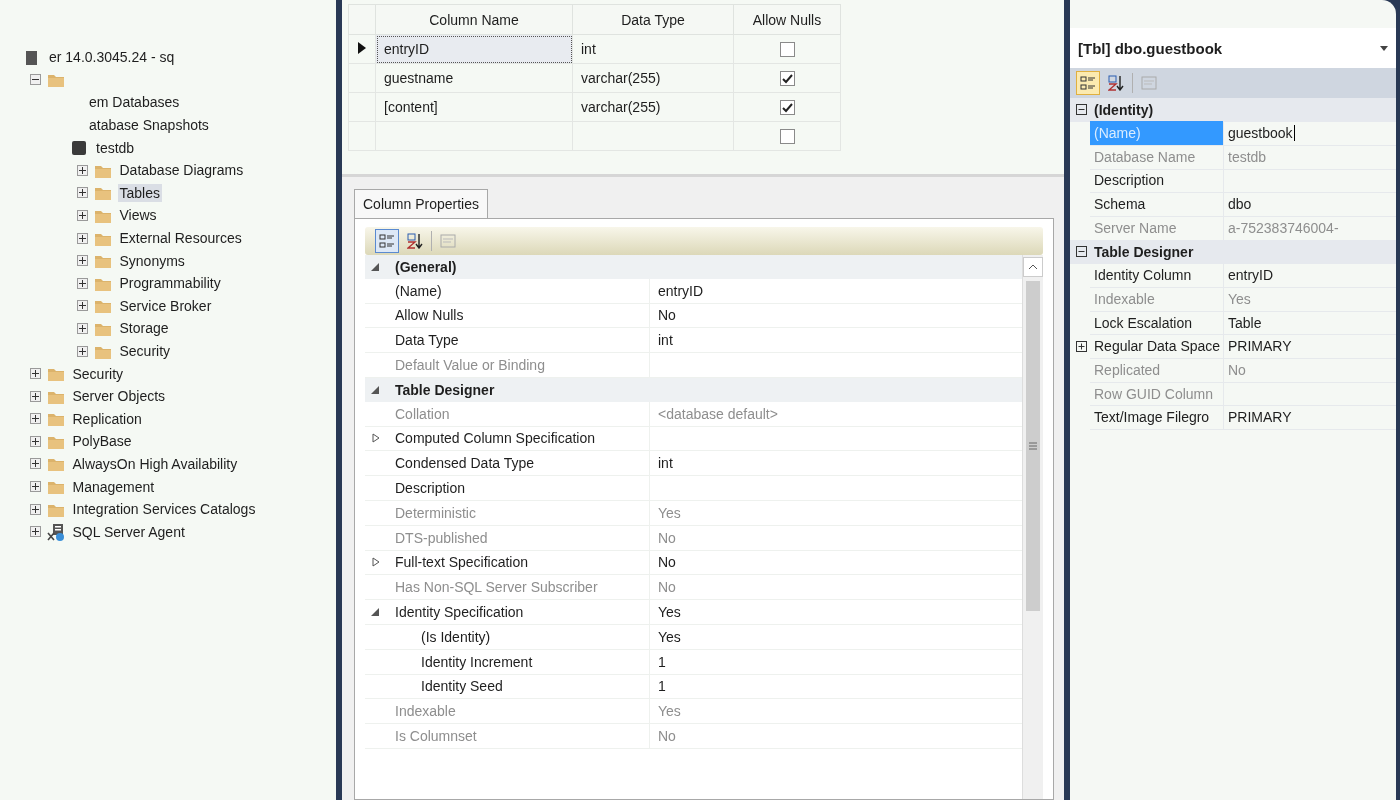 This screenshot has width=1400, height=800. Describe the element at coordinates (518, 686) in the screenshot. I see `property-name: Identity Seed` at that location.